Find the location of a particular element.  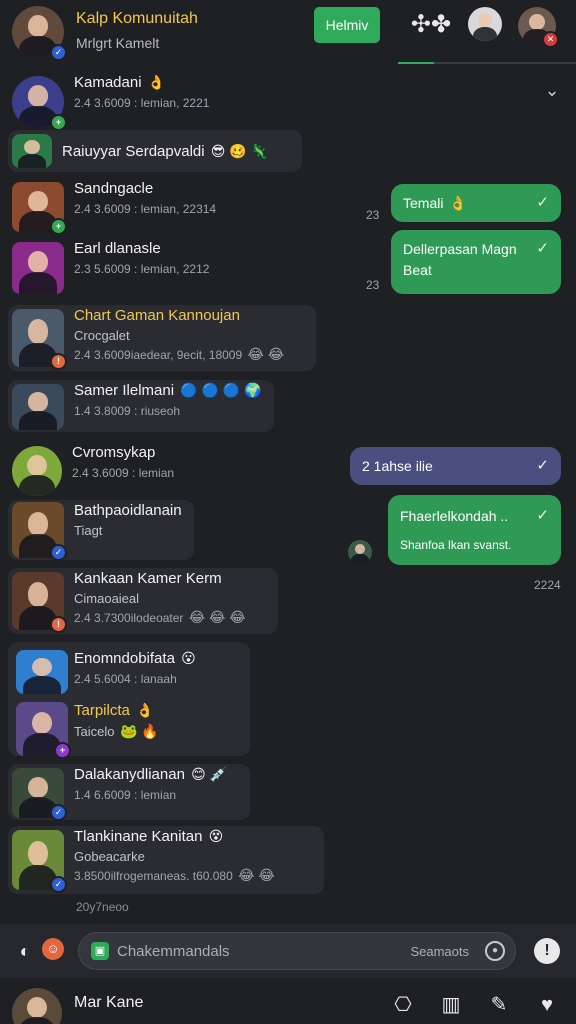

sticker-icon: ◐ is located at coordinates (25, 951).